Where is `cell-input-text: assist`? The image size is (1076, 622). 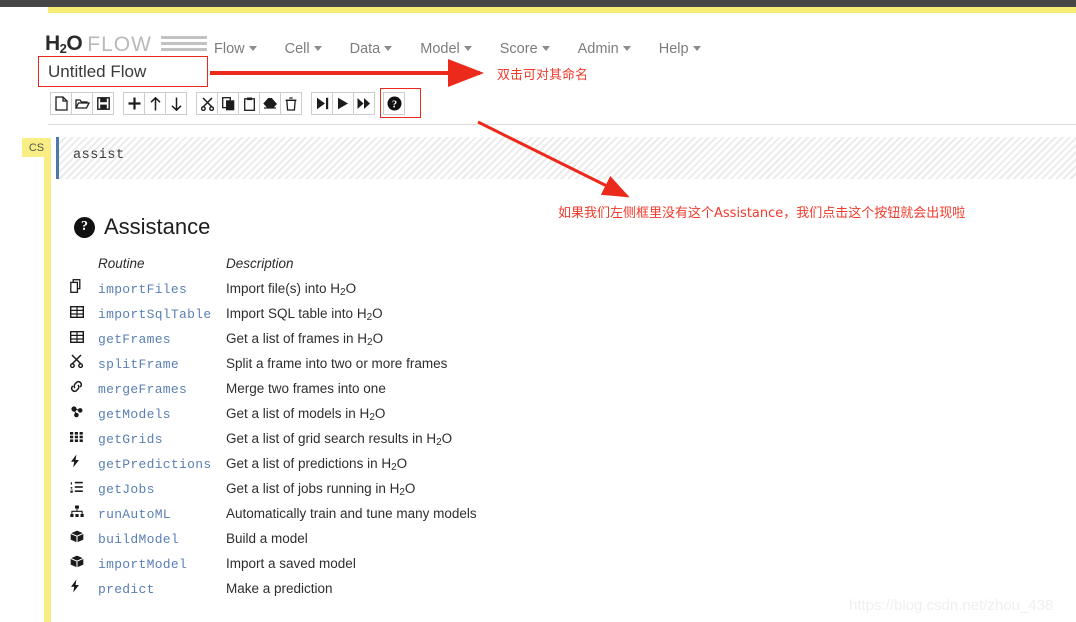
cell-input-text: assist is located at coordinates (99, 155).